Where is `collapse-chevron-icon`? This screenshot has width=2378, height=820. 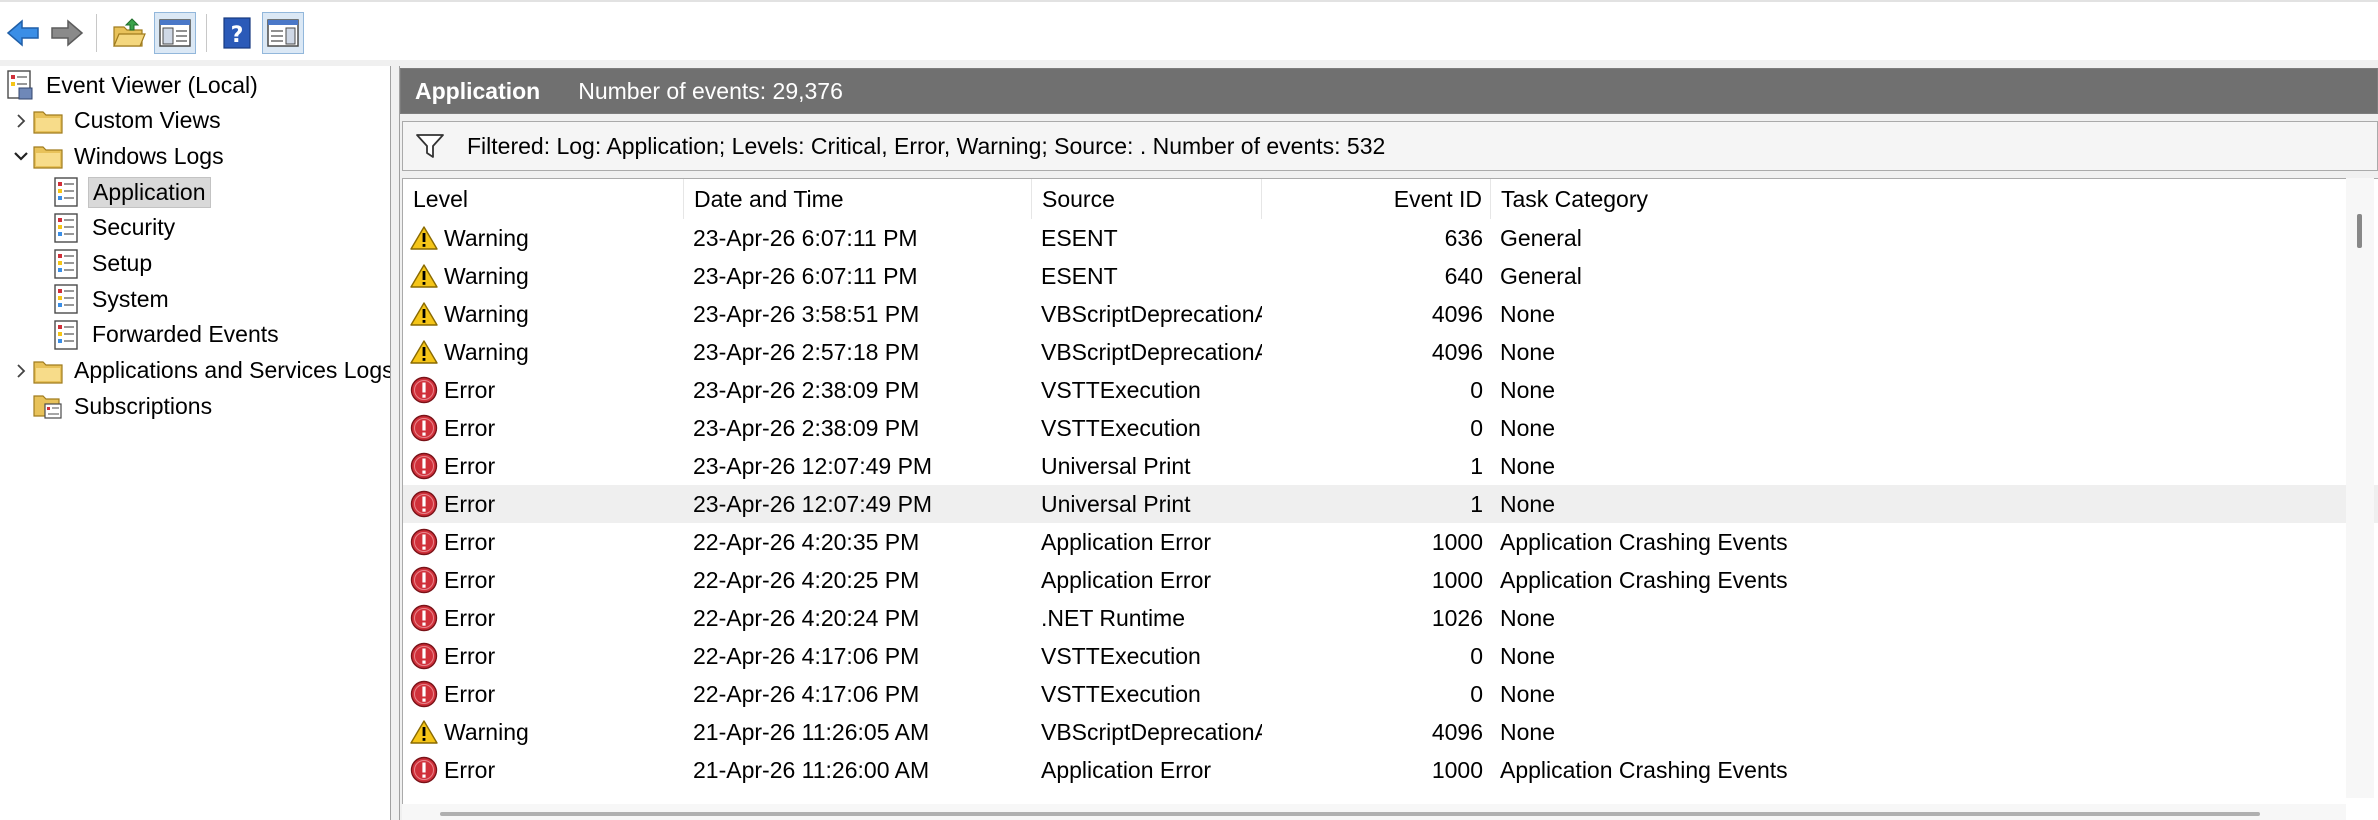
collapse-chevron-icon is located at coordinates (21, 156).